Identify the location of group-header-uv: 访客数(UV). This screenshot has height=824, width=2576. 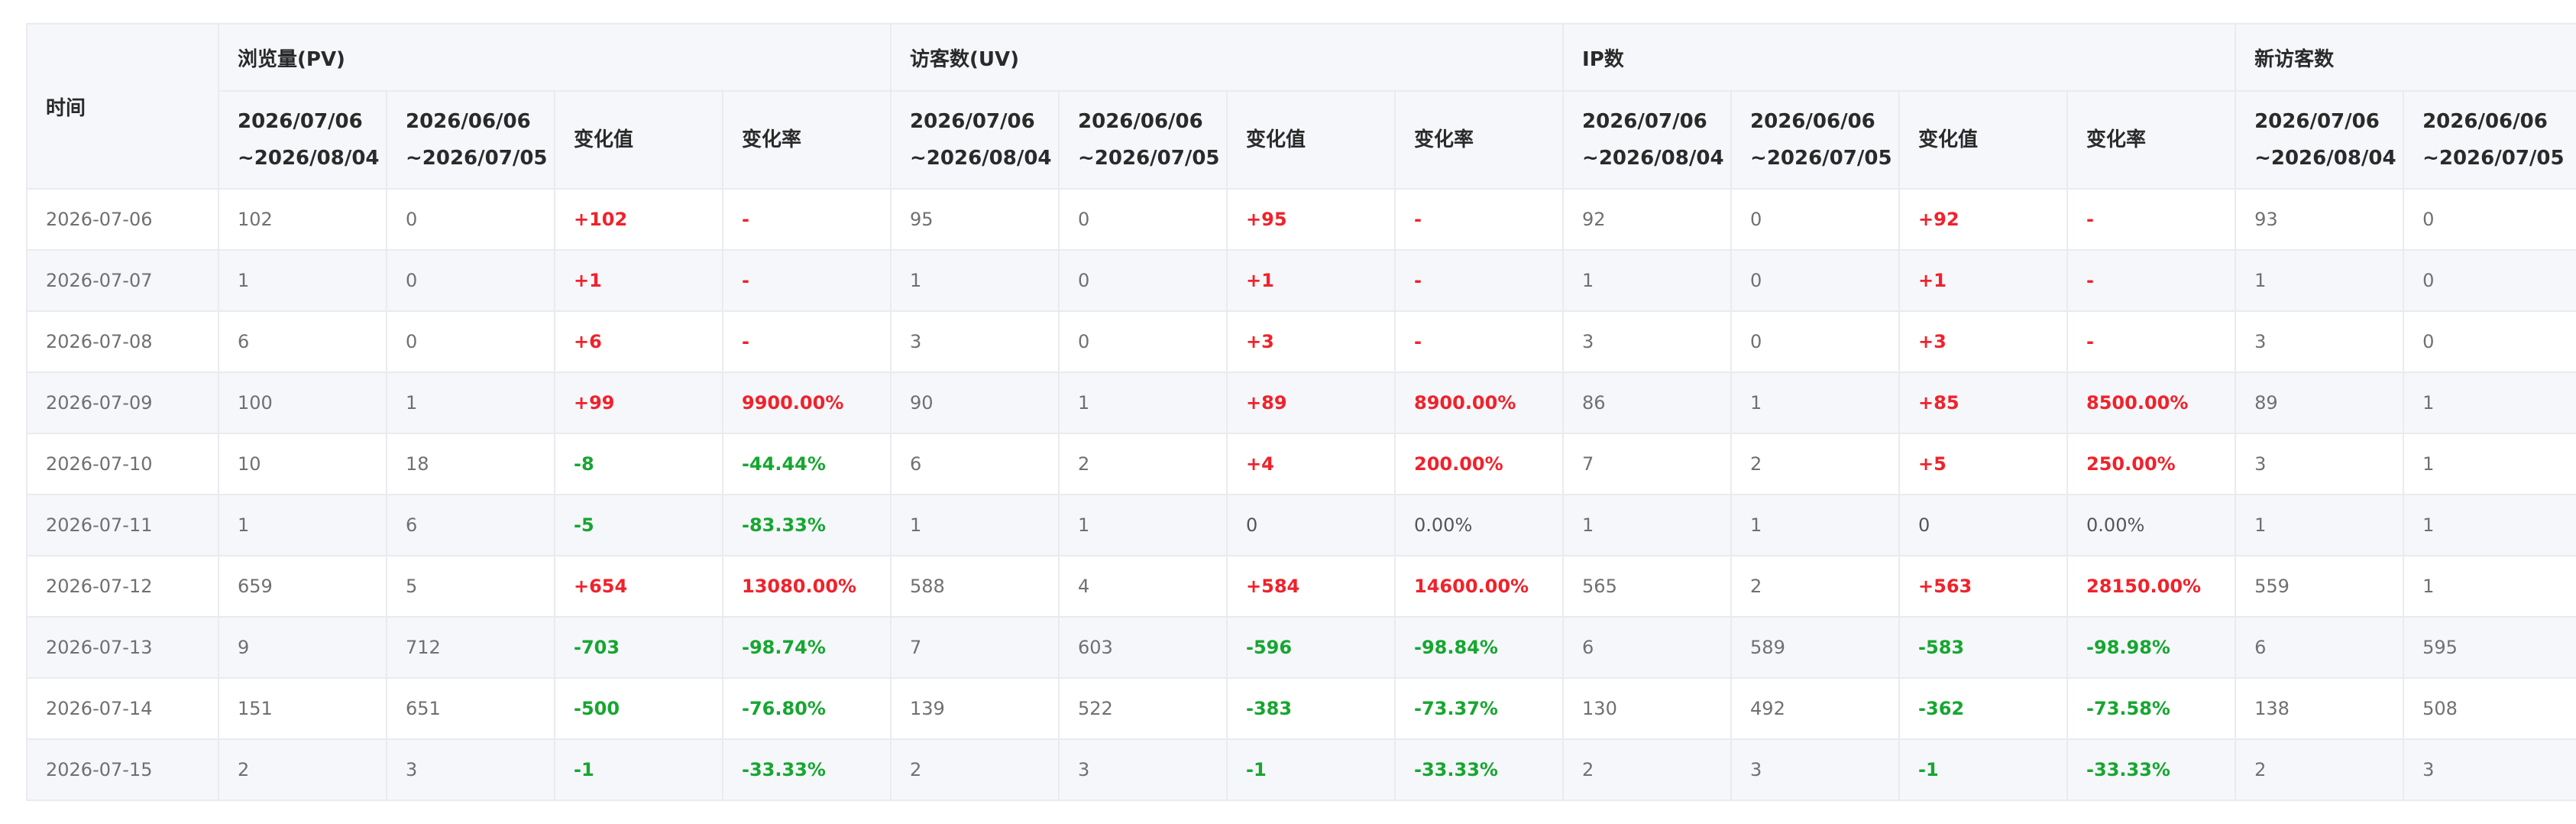
(1227, 57).